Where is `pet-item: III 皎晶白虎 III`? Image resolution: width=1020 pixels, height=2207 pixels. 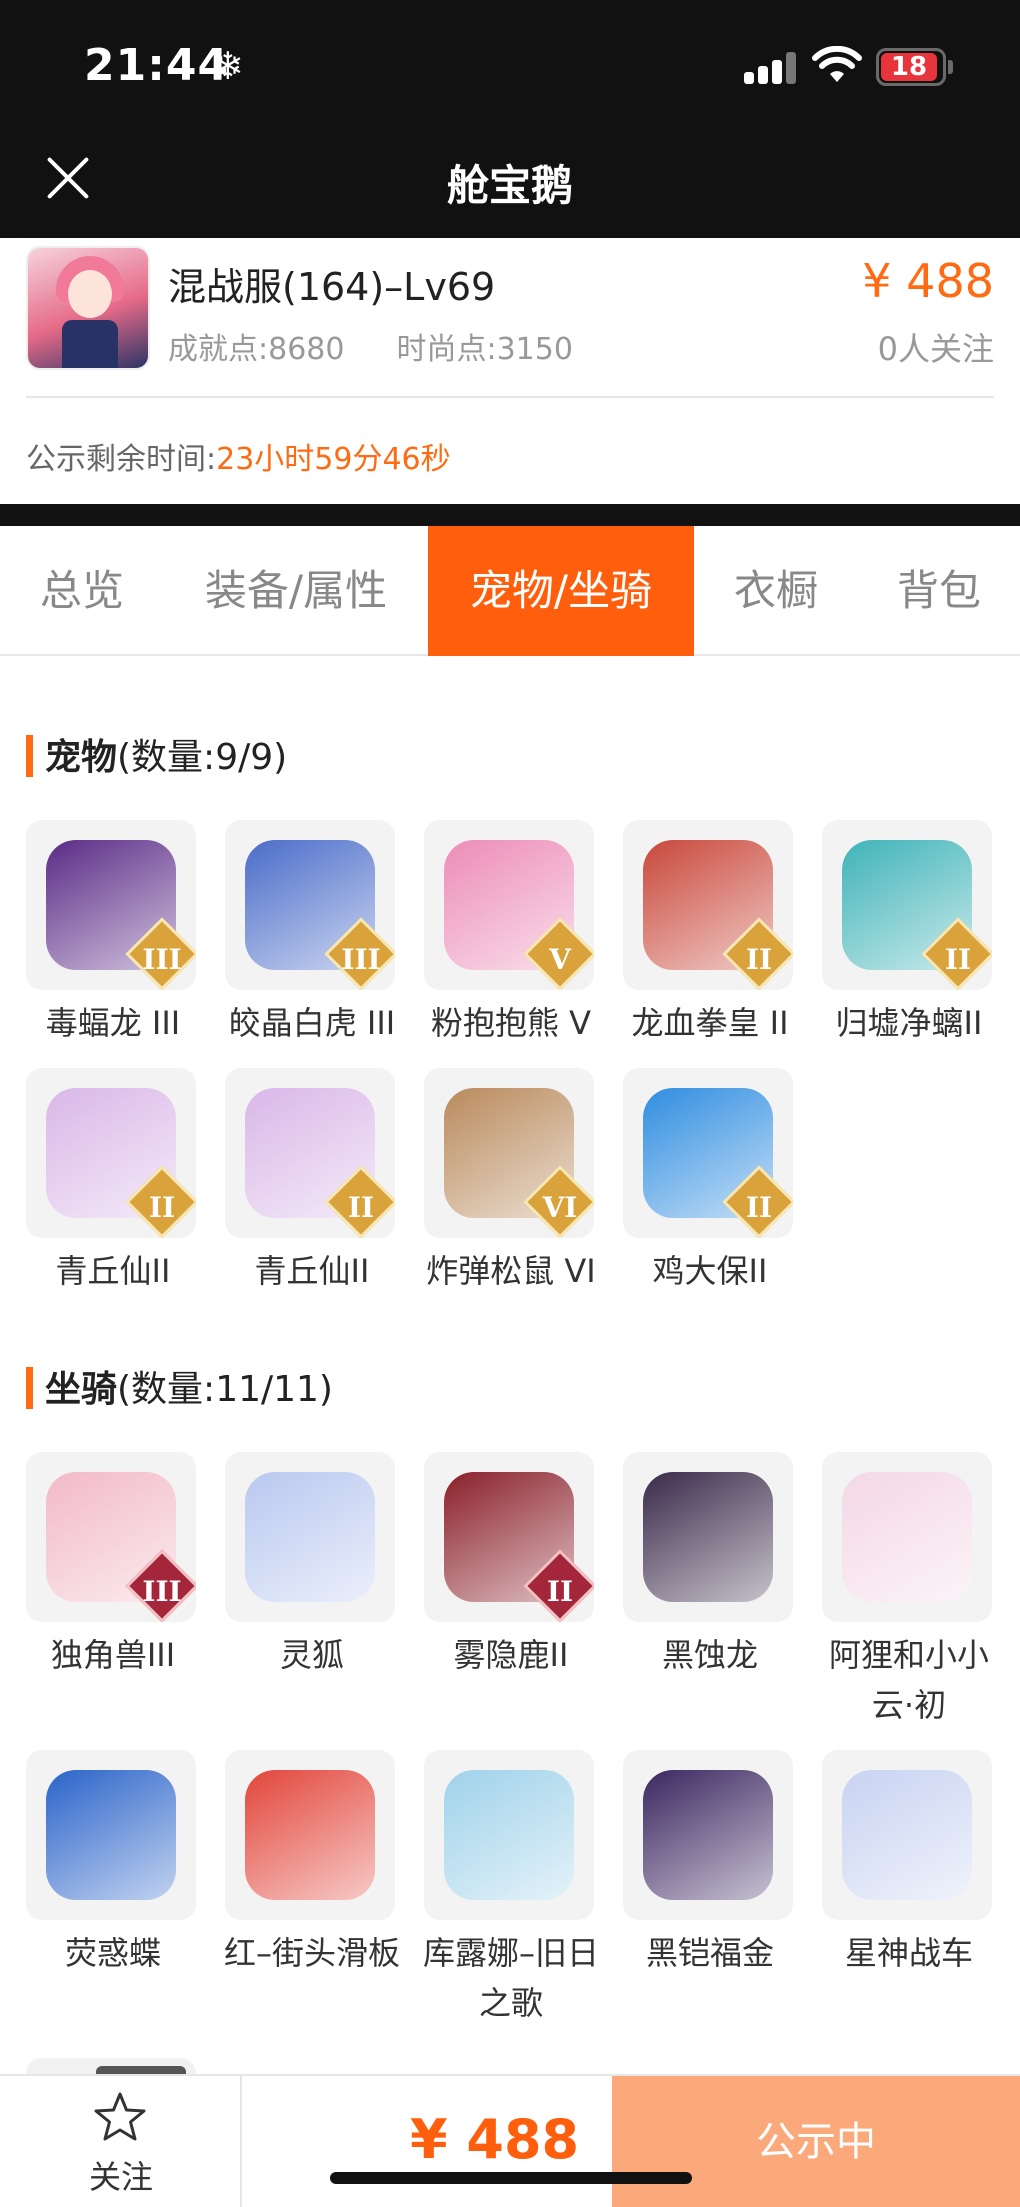
pet-item: III 皎晶白虎 III is located at coordinates (312, 934).